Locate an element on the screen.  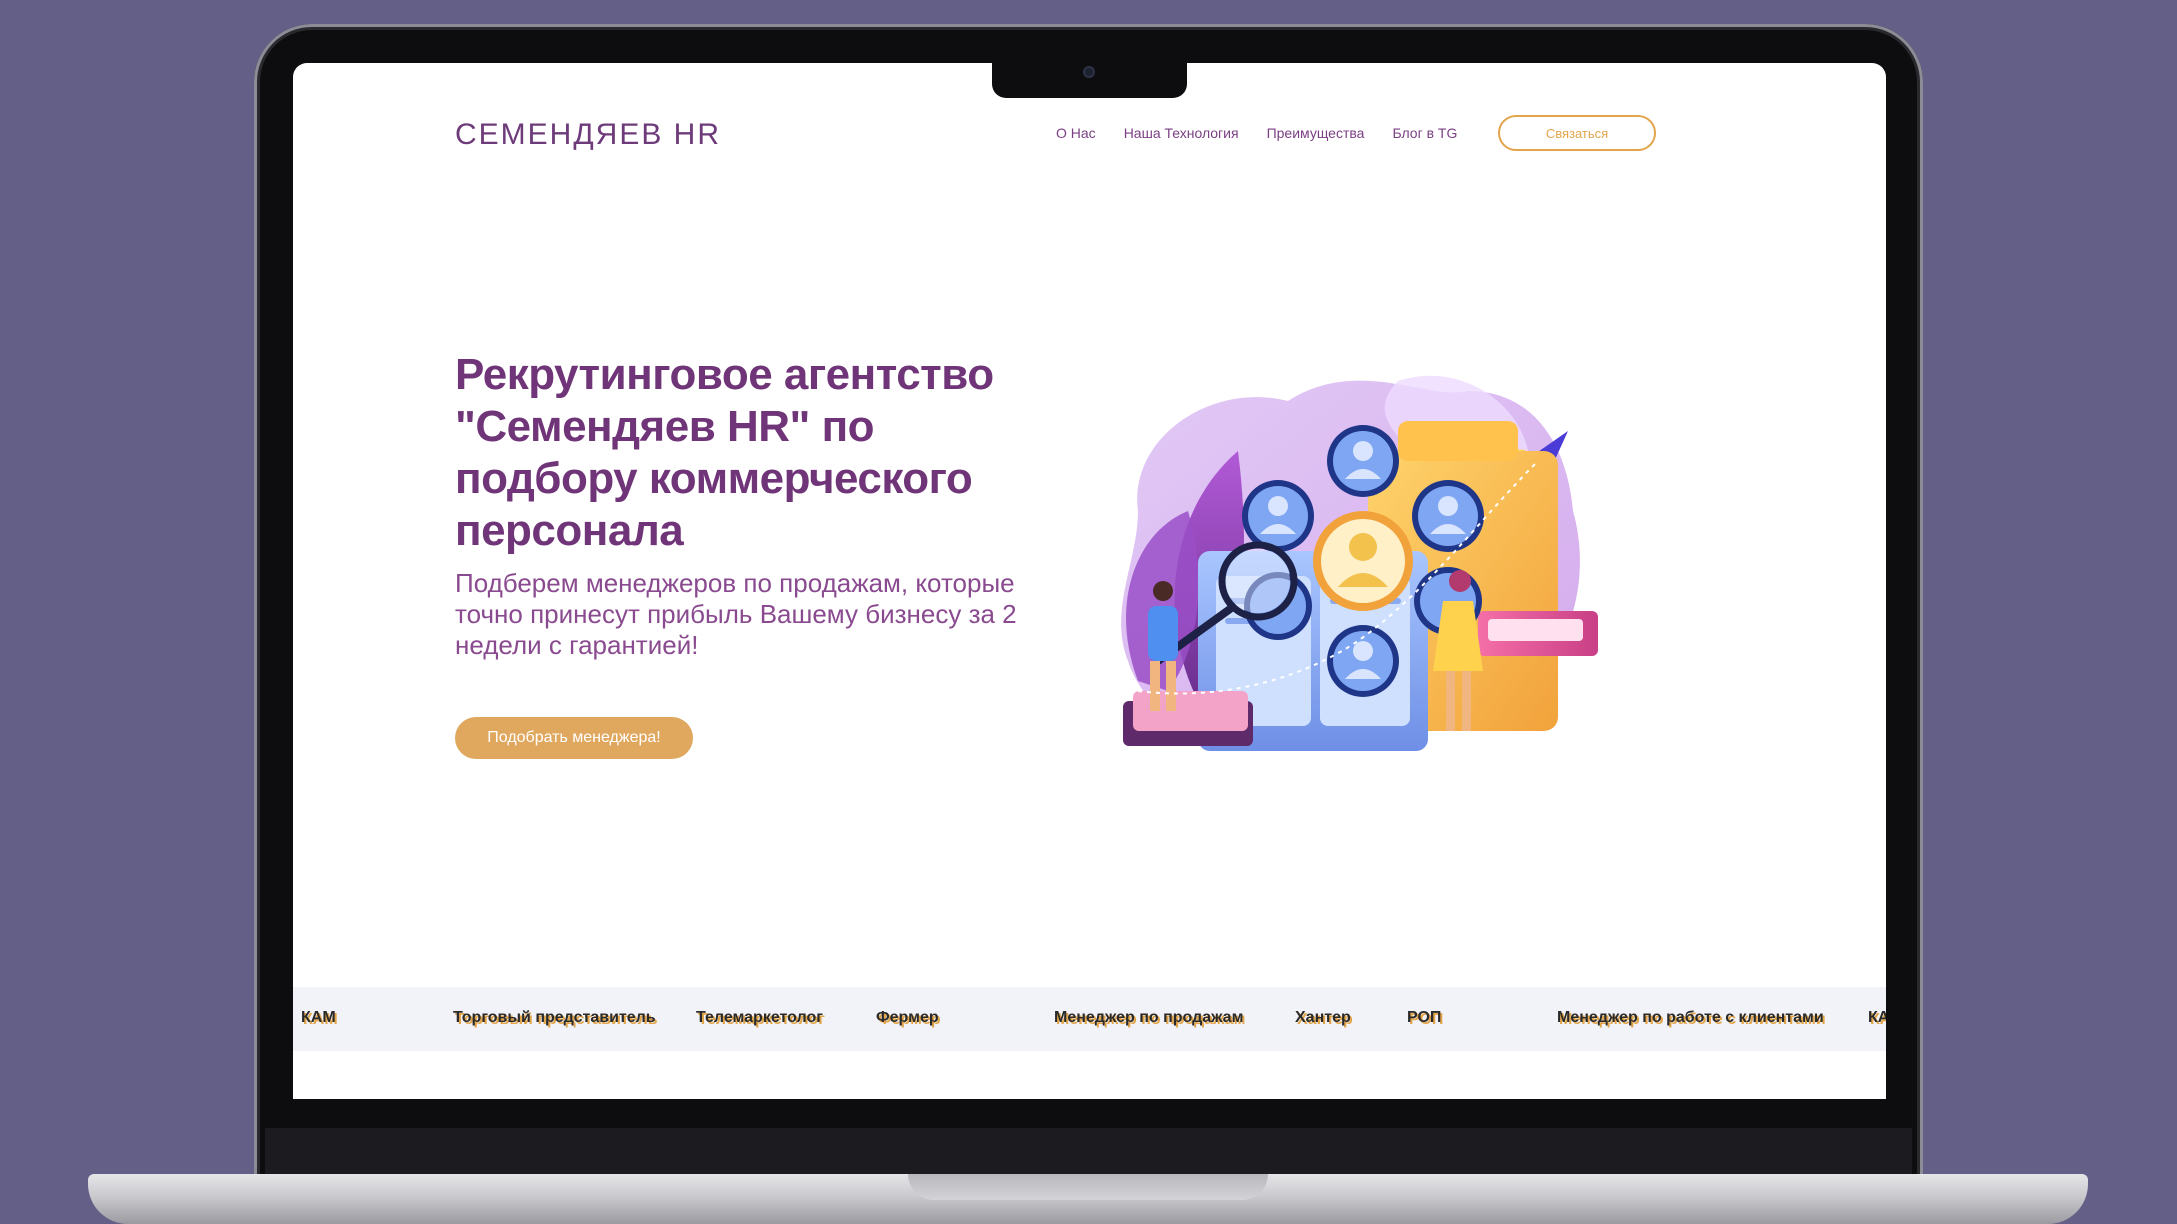
ticker-item: КАМ is located at coordinates (318, 1017).